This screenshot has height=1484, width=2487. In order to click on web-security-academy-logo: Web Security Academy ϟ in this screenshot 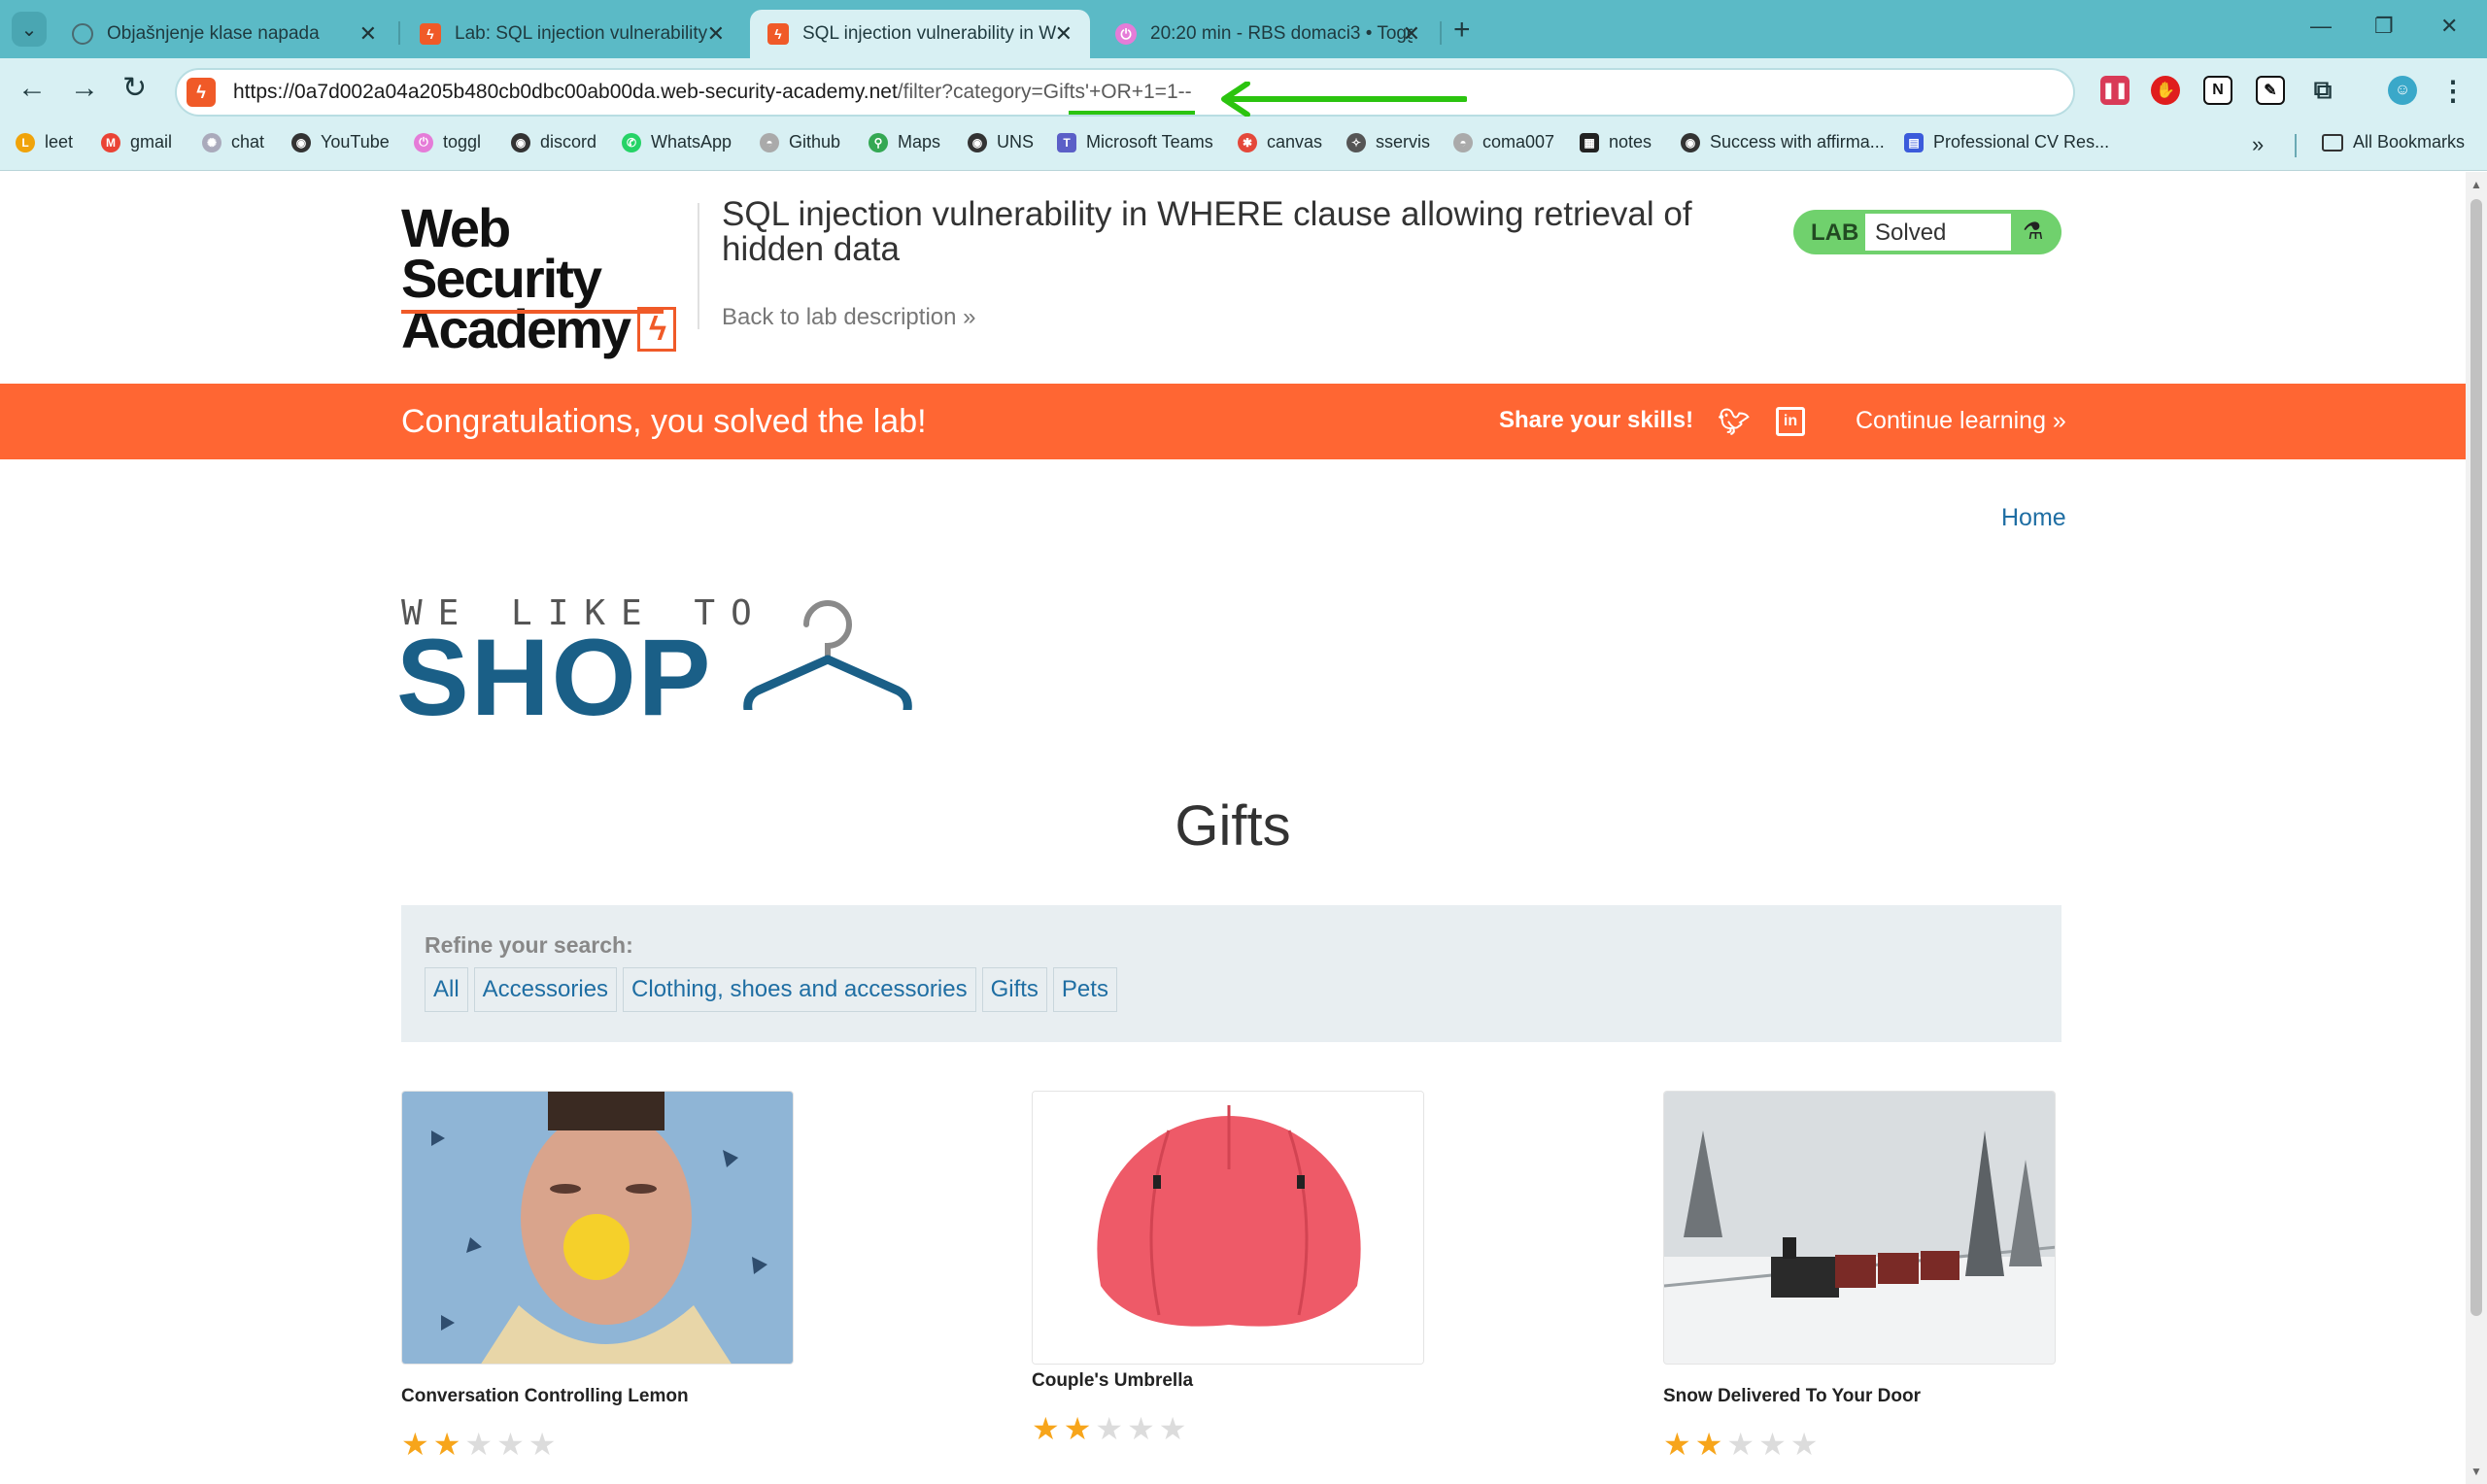, I will do `click(547, 276)`.